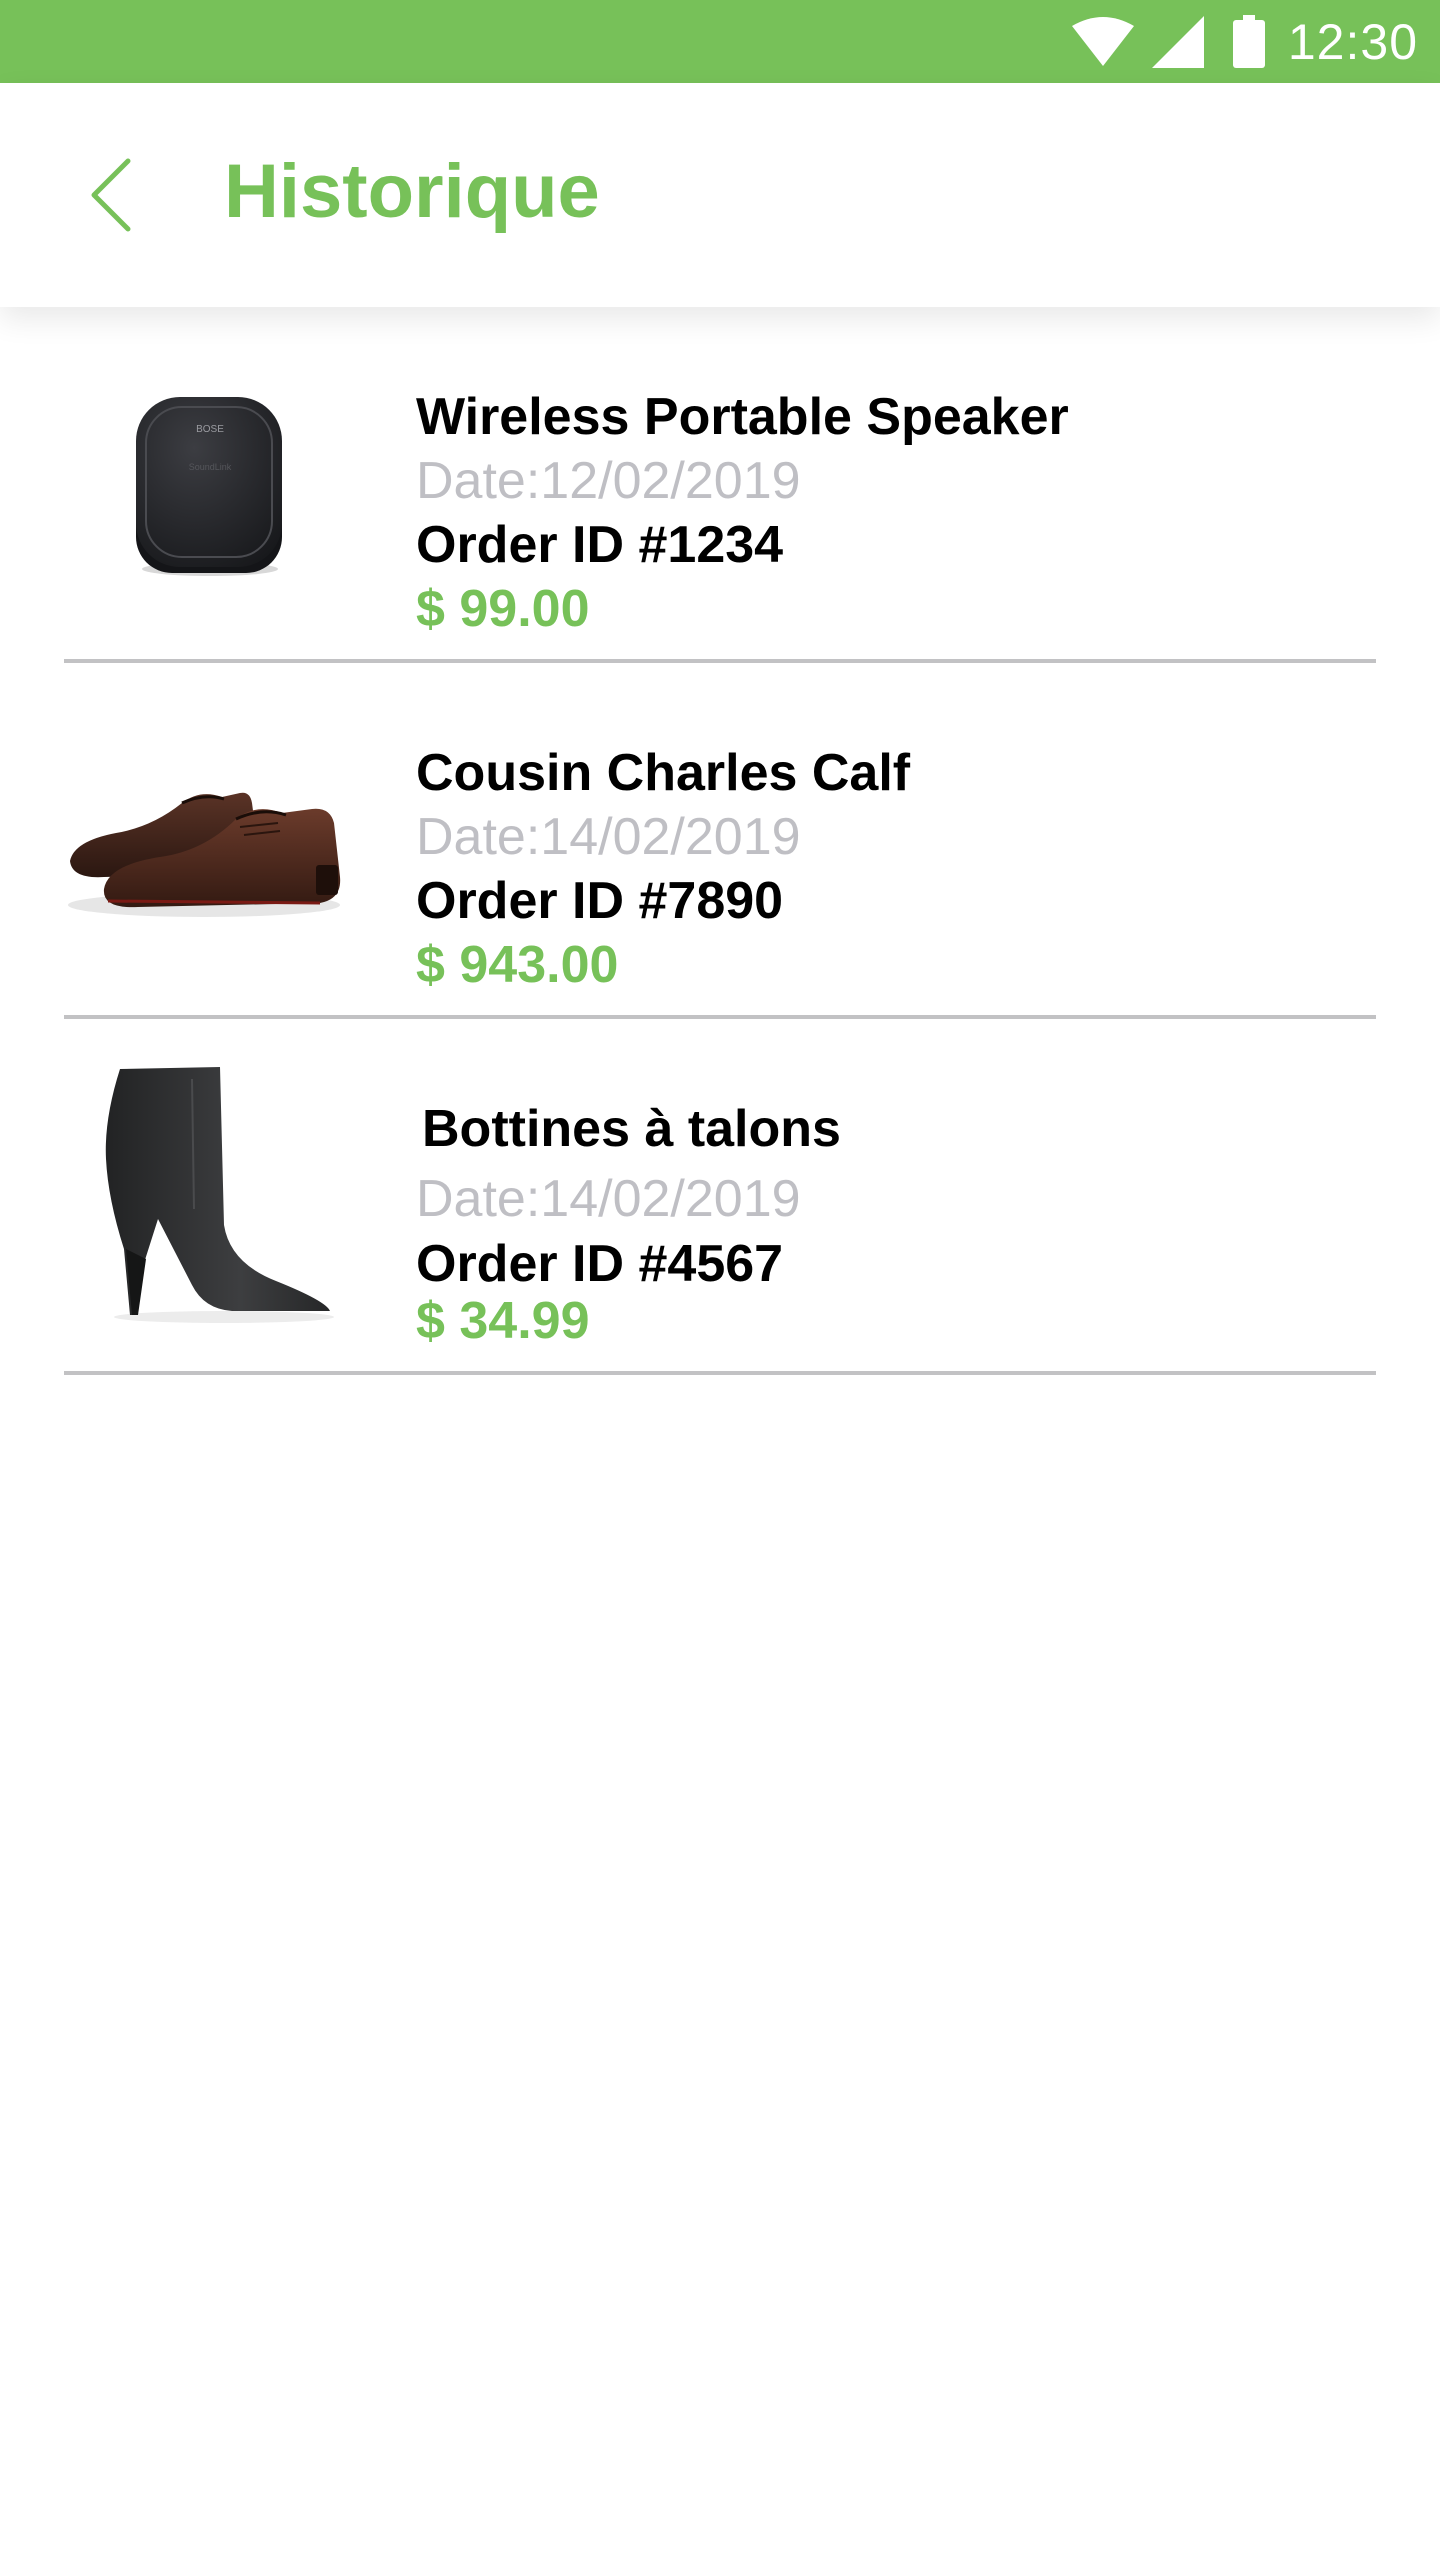  What do you see at coordinates (111, 195) in the screenshot?
I see `chevron-left-icon` at bounding box center [111, 195].